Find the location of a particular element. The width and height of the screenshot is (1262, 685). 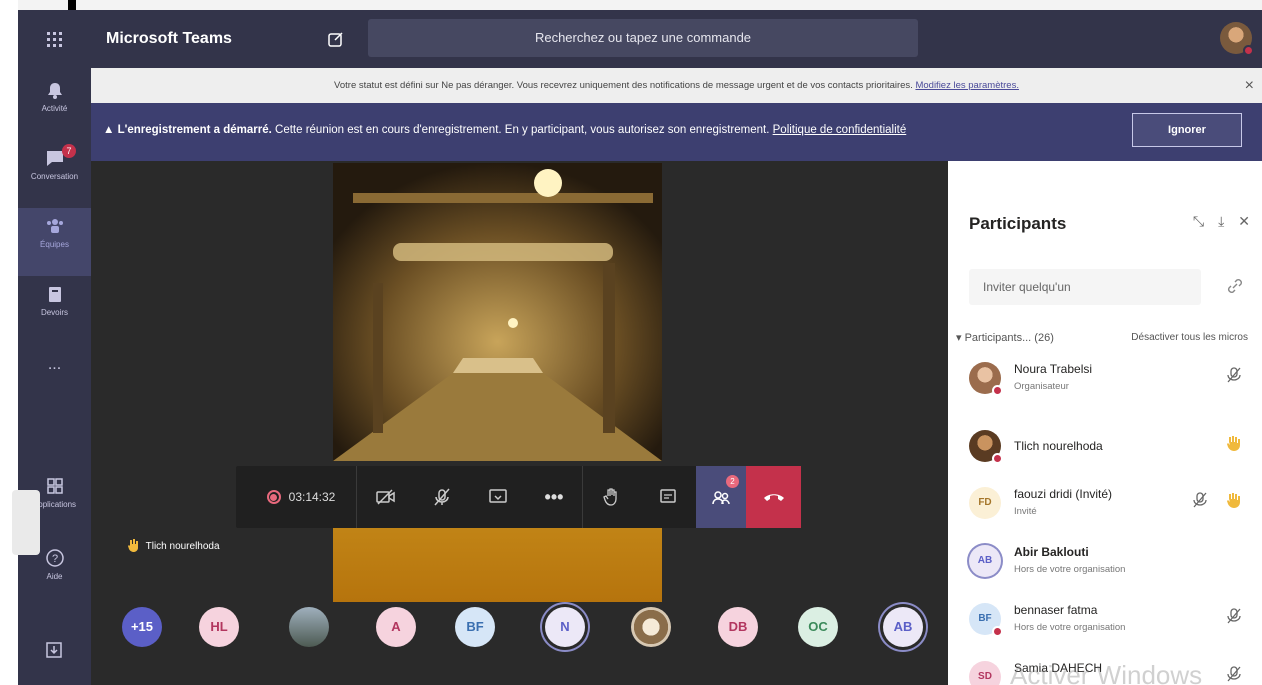

raise-hand-button is located at coordinates (612, 497).